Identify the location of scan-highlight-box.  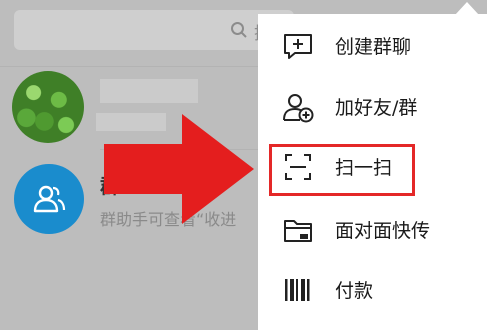
(342, 170).